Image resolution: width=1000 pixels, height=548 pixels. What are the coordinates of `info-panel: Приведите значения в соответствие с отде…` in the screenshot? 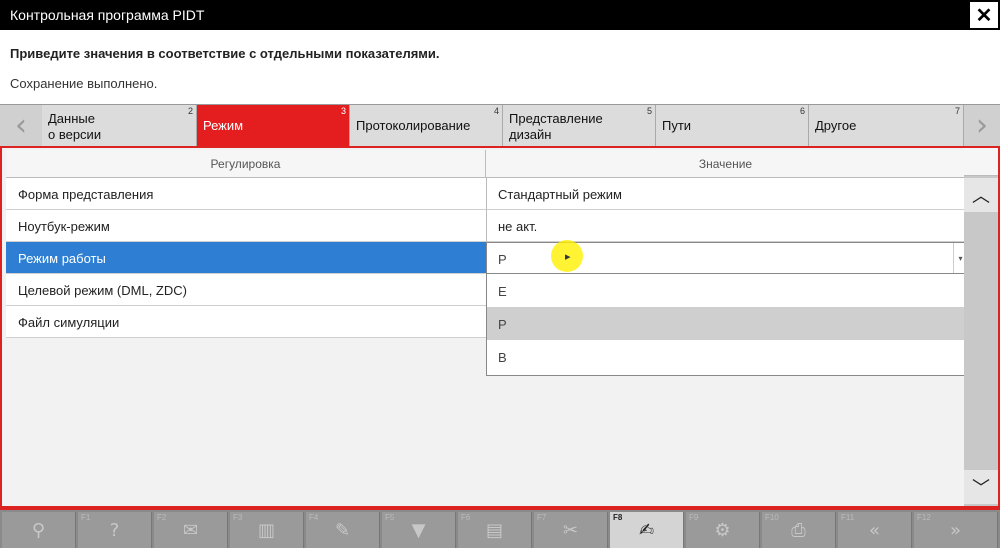 It's located at (500, 67).